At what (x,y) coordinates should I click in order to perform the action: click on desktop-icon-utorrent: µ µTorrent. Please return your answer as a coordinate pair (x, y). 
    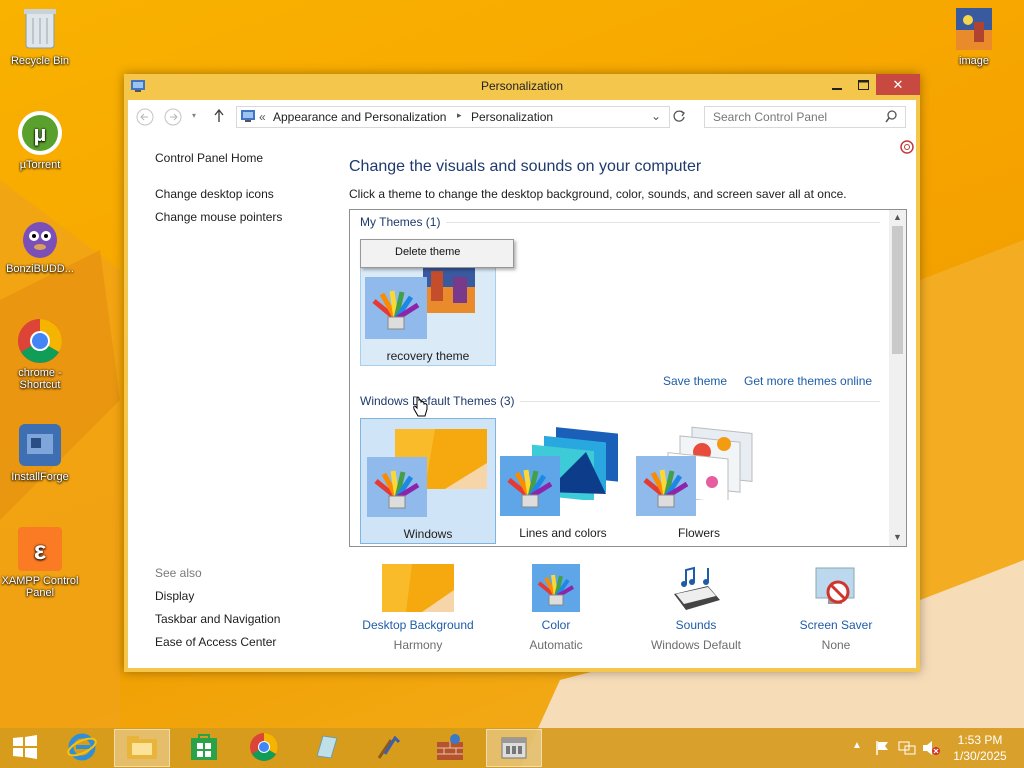
    Looking at the image, I should click on (40, 140).